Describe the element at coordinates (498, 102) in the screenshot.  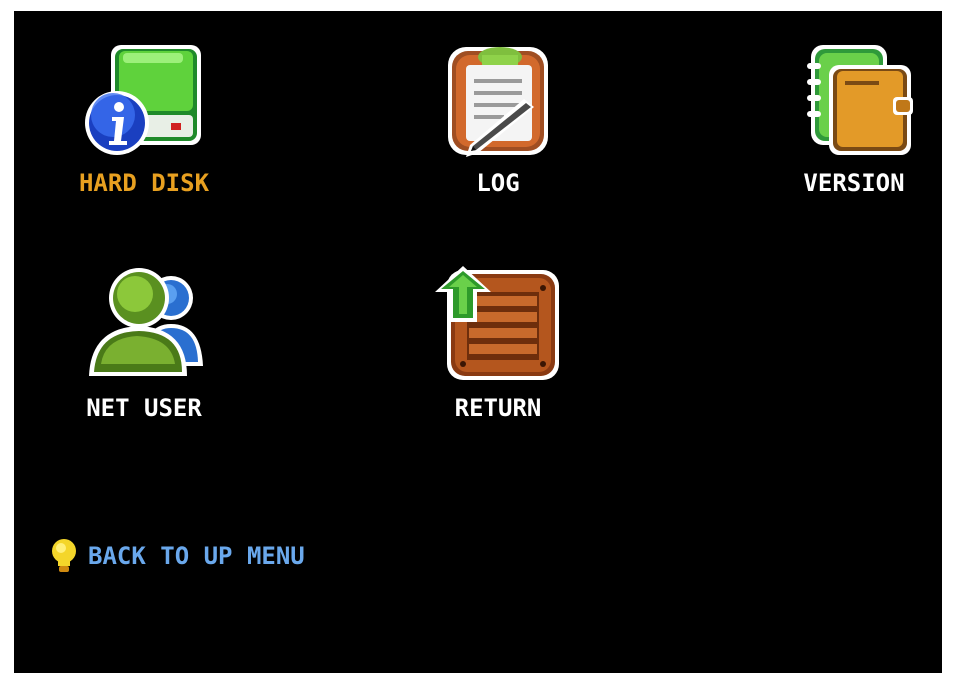
I see `clipboard-log-icon` at that location.